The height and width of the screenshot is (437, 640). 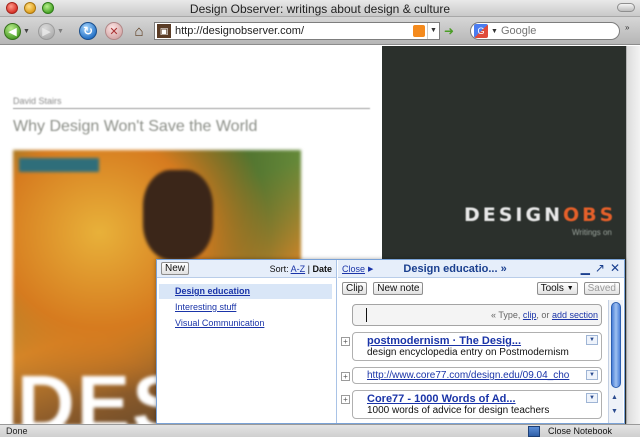 What do you see at coordinates (298, 269) in the screenshot?
I see `sort-az-link: A-Z` at bounding box center [298, 269].